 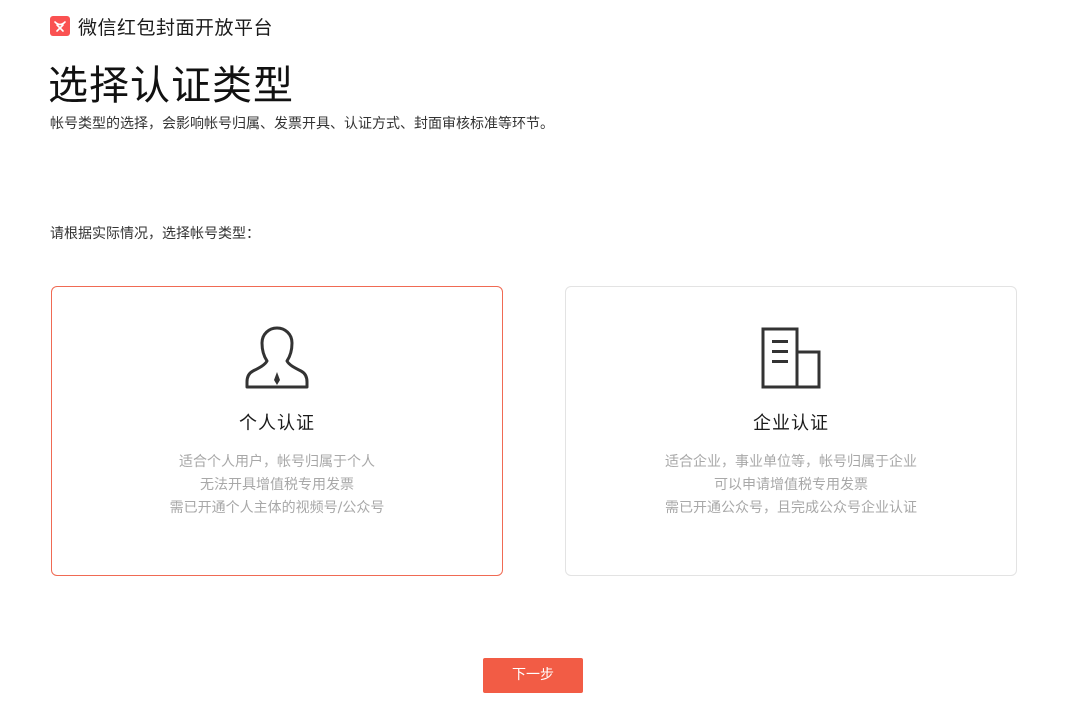 I want to click on card-title: 企业认证, so click(x=791, y=423).